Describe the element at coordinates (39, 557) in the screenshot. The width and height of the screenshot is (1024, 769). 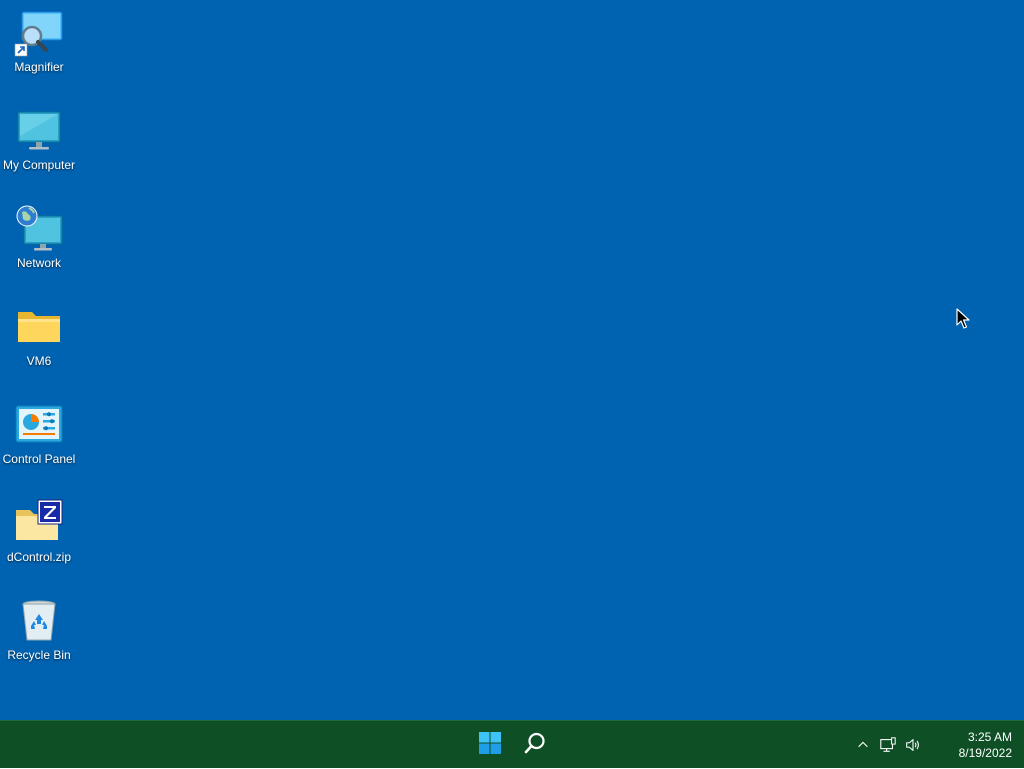
I see `desktop-icon-label: dControl.zip` at that location.